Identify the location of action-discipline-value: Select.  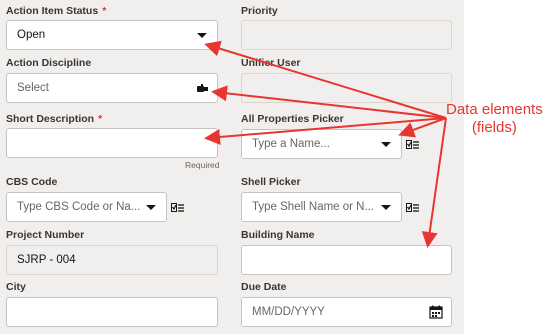
(33, 88).